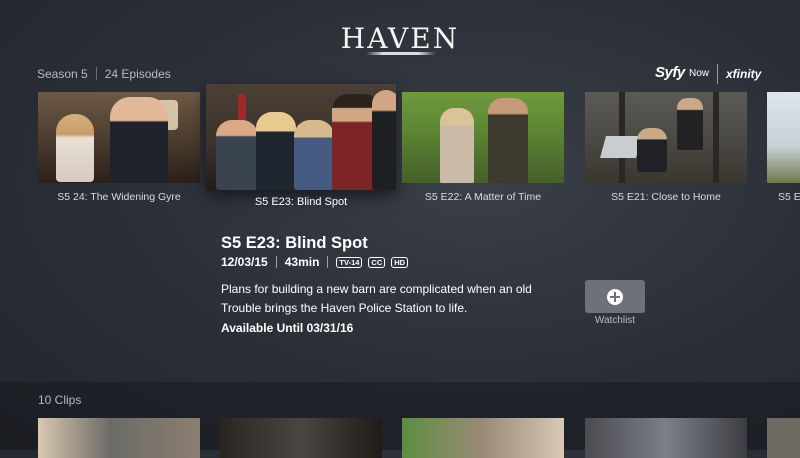  Describe the element at coordinates (349, 262) in the screenshot. I see `rating-badge: TV-14` at that location.